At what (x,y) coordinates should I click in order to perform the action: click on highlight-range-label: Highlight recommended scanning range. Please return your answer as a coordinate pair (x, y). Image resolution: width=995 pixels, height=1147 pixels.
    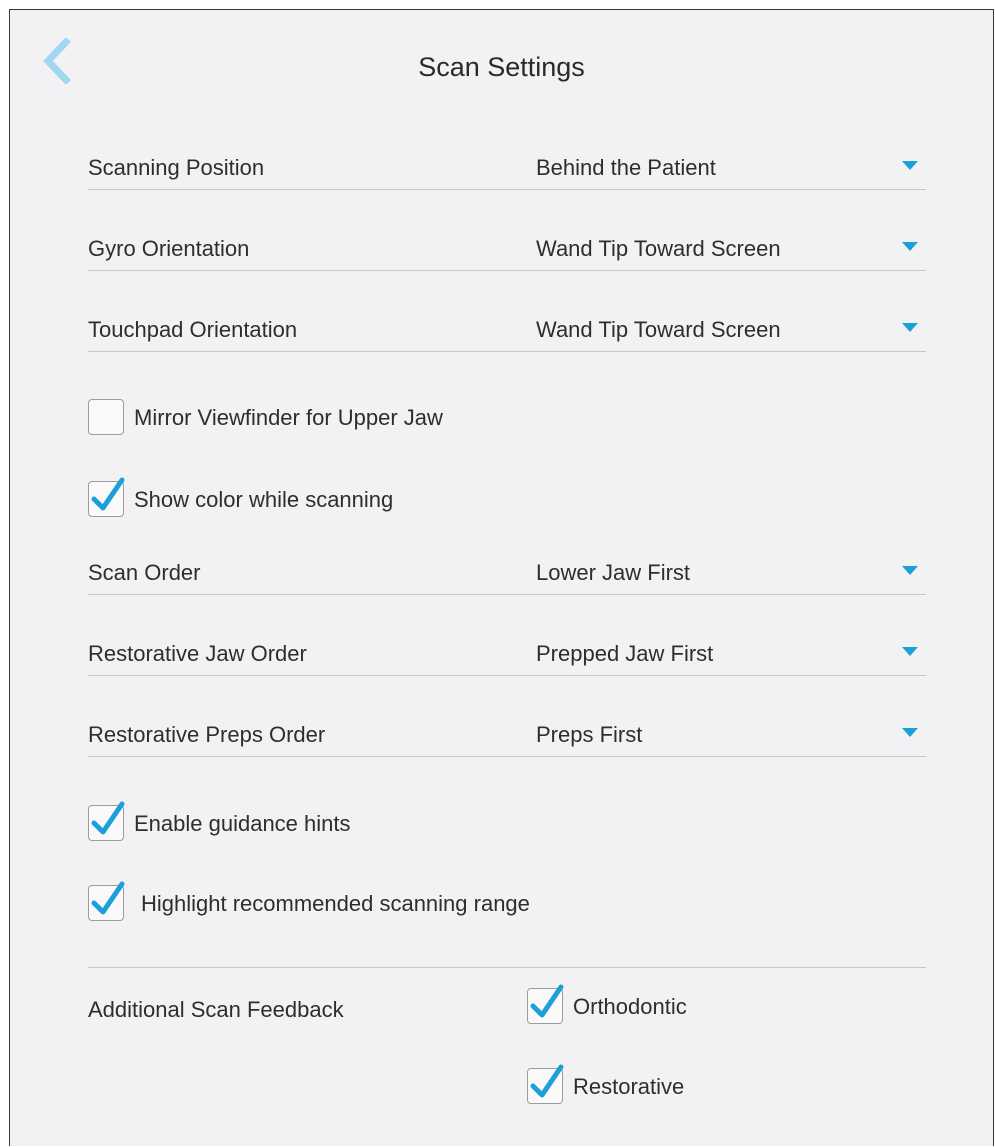
    Looking at the image, I should click on (335, 903).